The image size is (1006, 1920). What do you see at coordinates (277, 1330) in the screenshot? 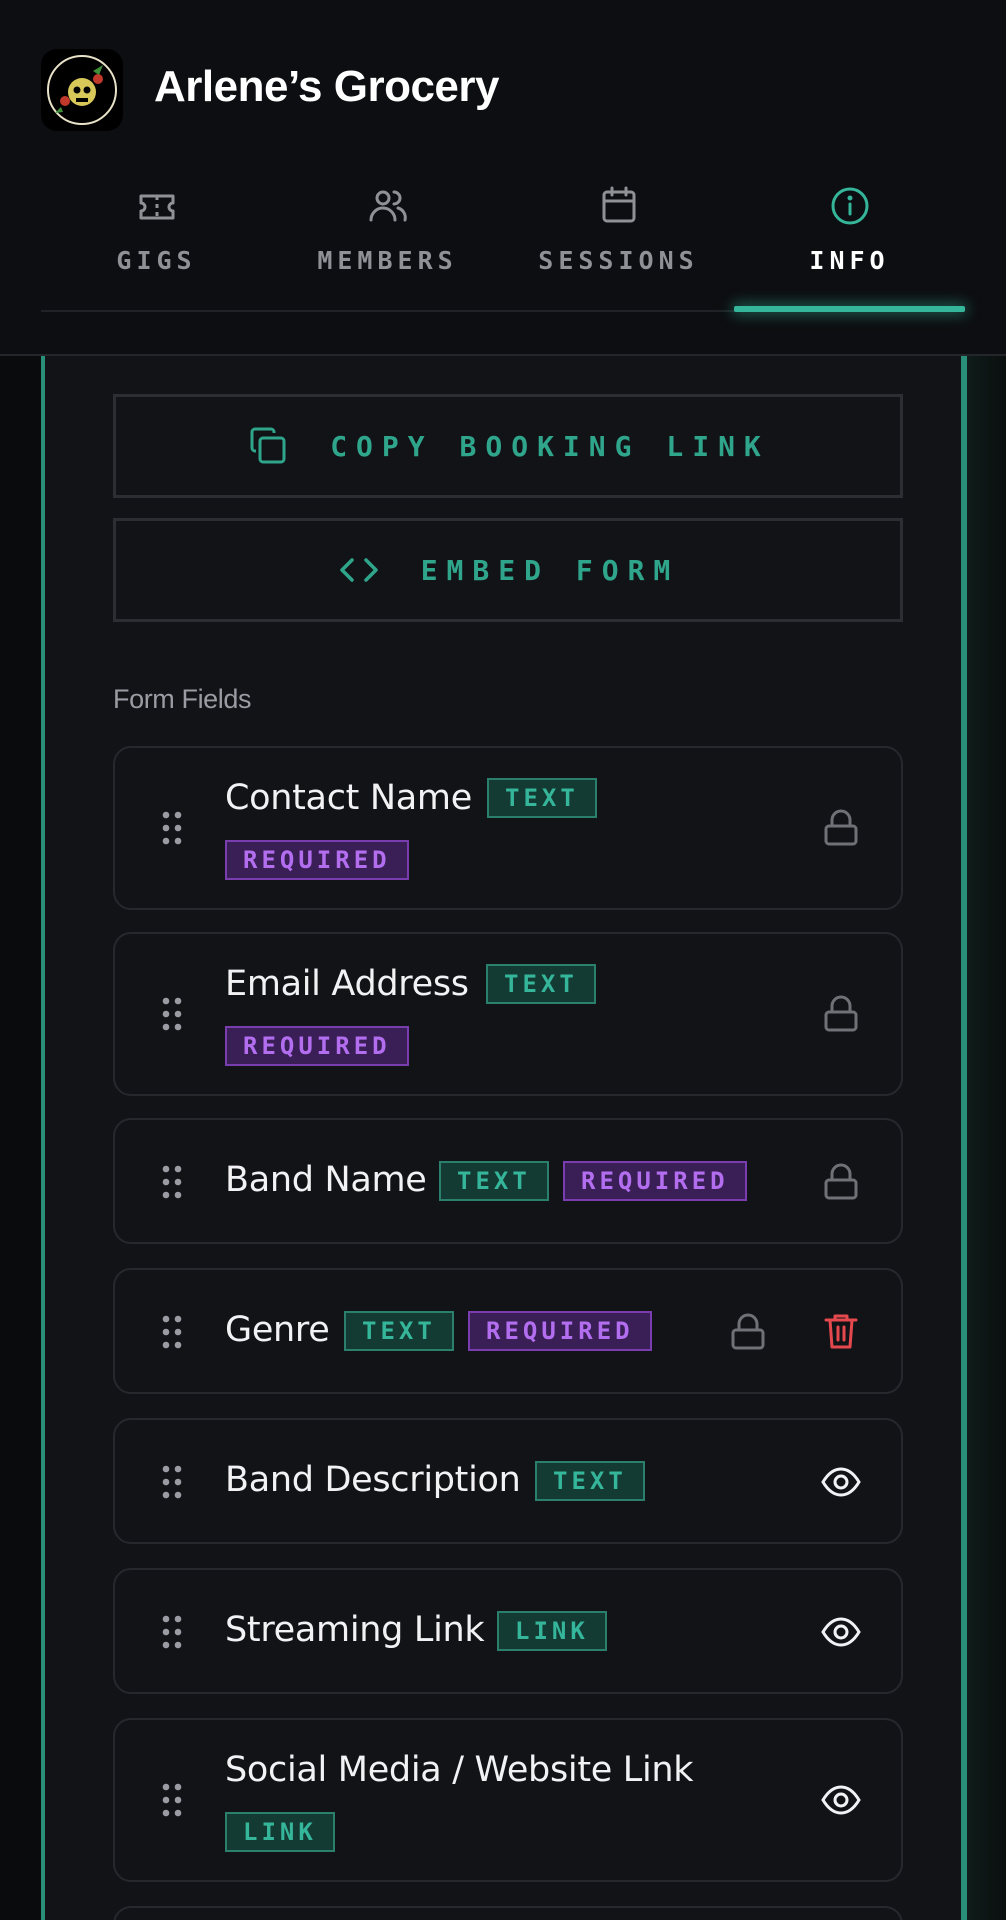
I see `field-name: Genre` at bounding box center [277, 1330].